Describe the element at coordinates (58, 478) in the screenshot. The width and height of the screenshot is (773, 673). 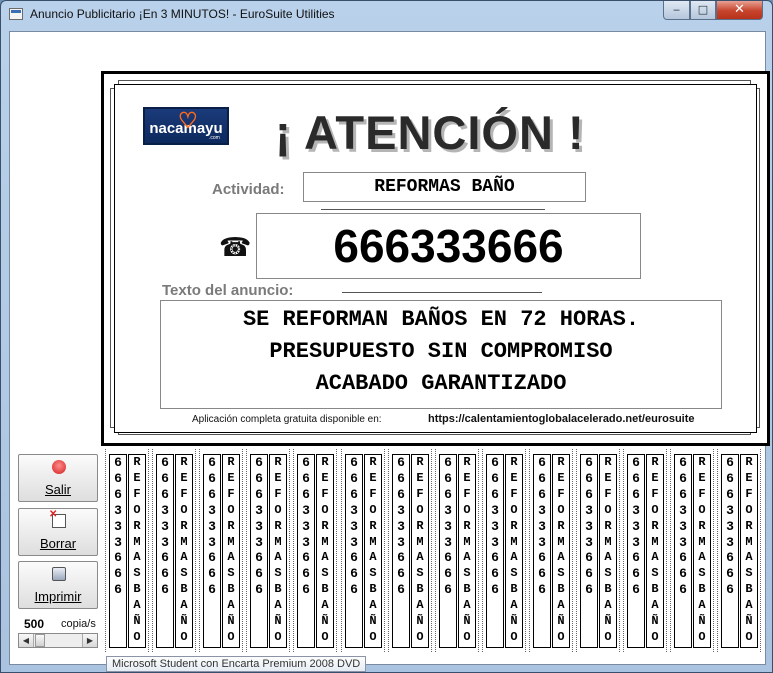
I see `exit-button: Salir` at that location.